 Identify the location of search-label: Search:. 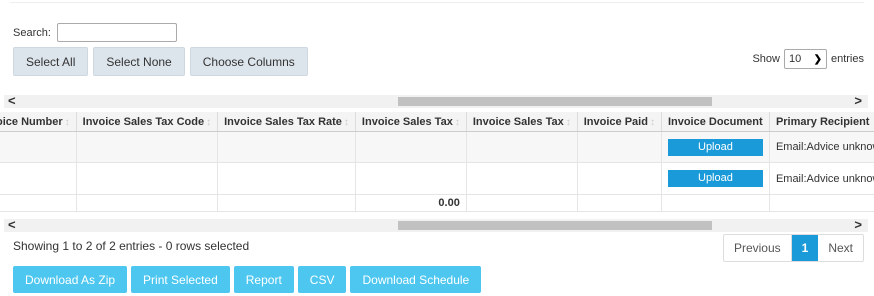
(32, 32).